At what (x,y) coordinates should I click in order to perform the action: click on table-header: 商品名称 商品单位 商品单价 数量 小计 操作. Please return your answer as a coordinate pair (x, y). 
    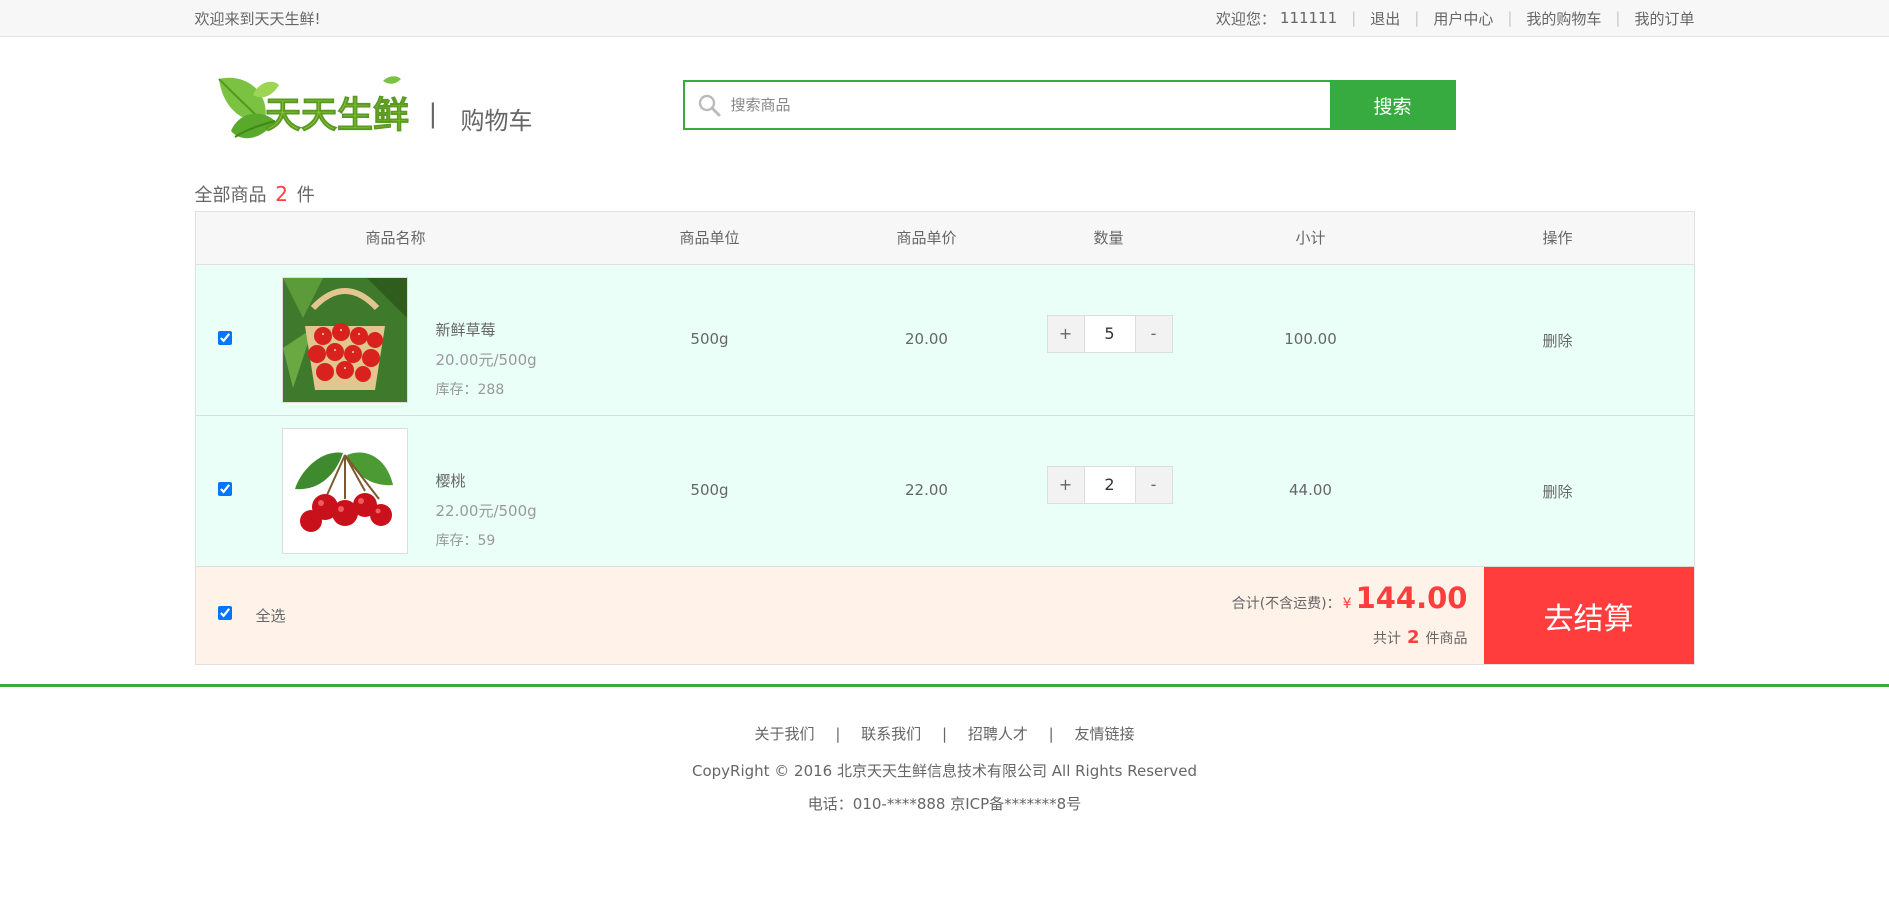
    Looking at the image, I should click on (944, 238).